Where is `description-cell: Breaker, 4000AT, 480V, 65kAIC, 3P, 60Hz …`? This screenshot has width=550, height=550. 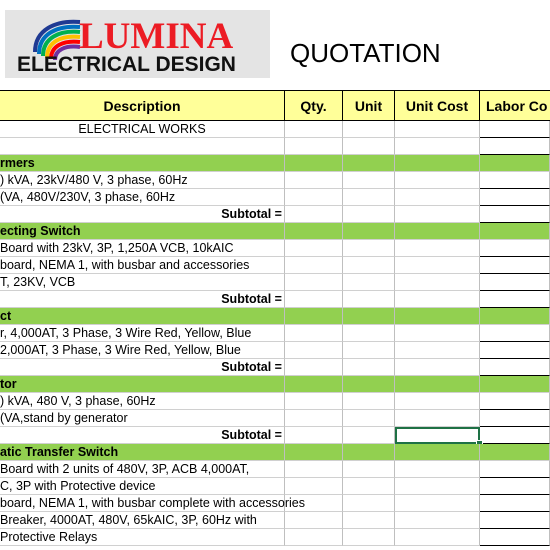 description-cell: Breaker, 4000AT, 480V, 65kAIC, 3P, 60Hz … is located at coordinates (142, 520).